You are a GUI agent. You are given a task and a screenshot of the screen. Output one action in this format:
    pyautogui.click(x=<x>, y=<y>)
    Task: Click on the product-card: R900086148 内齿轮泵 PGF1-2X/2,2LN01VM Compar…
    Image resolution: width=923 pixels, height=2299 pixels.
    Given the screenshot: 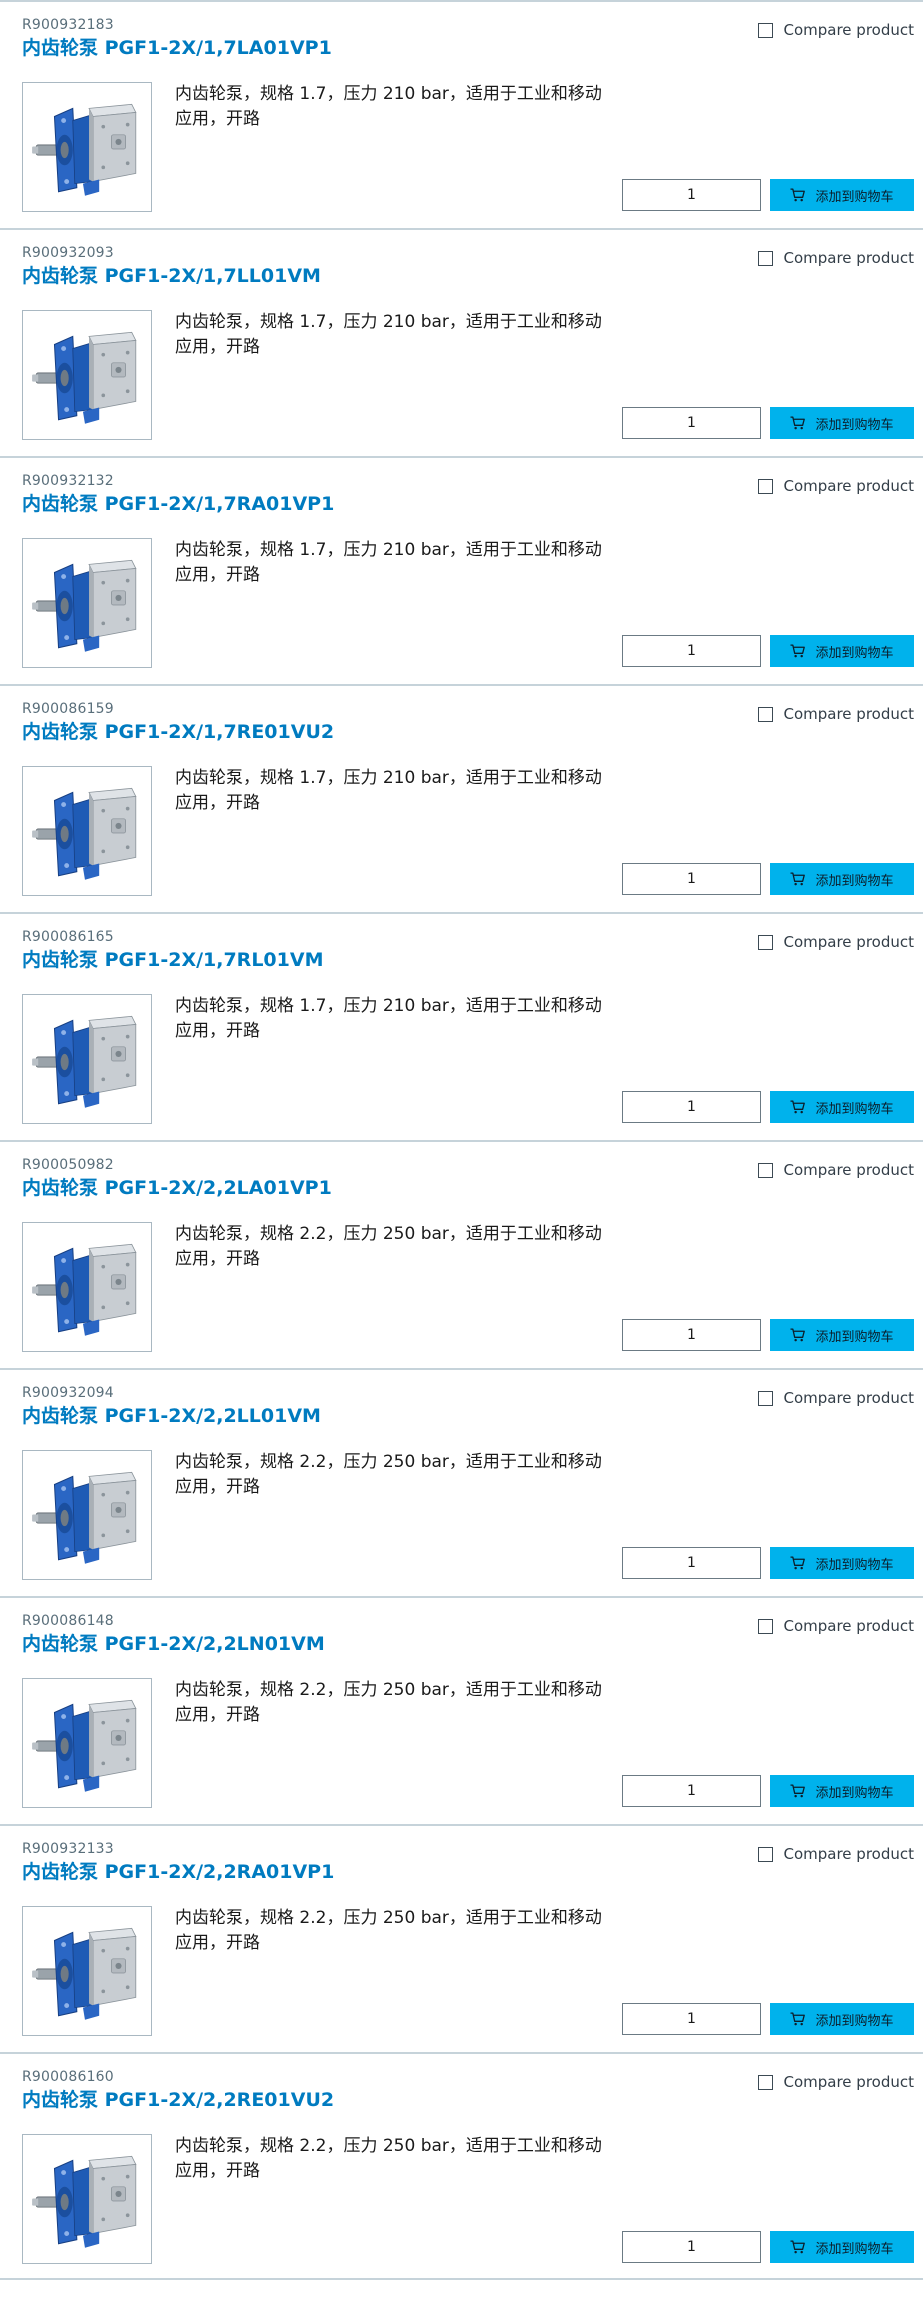 What is the action you would take?
    pyautogui.click(x=461, y=1710)
    